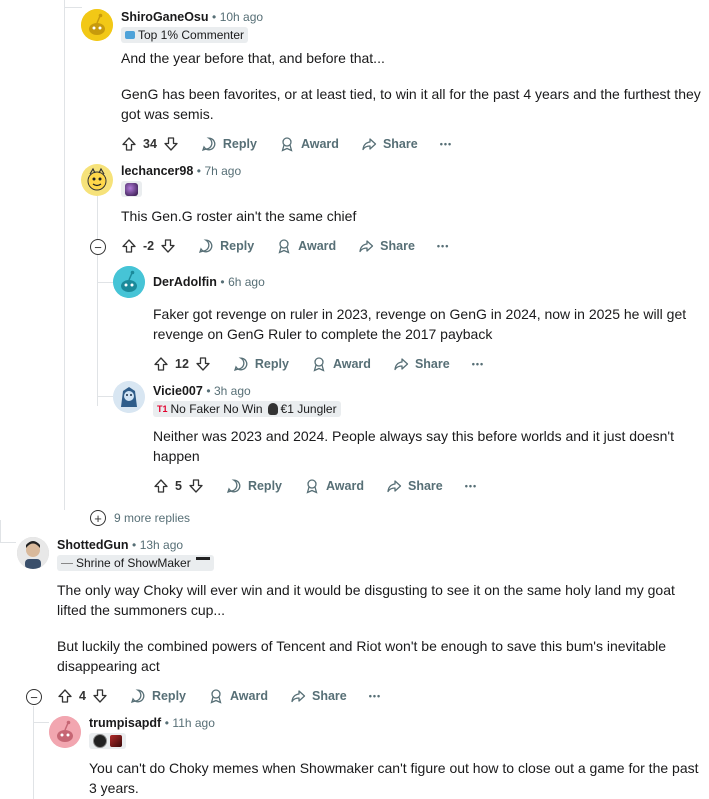  What do you see at coordinates (98, 518) in the screenshot?
I see `expand-icon: +` at bounding box center [98, 518].